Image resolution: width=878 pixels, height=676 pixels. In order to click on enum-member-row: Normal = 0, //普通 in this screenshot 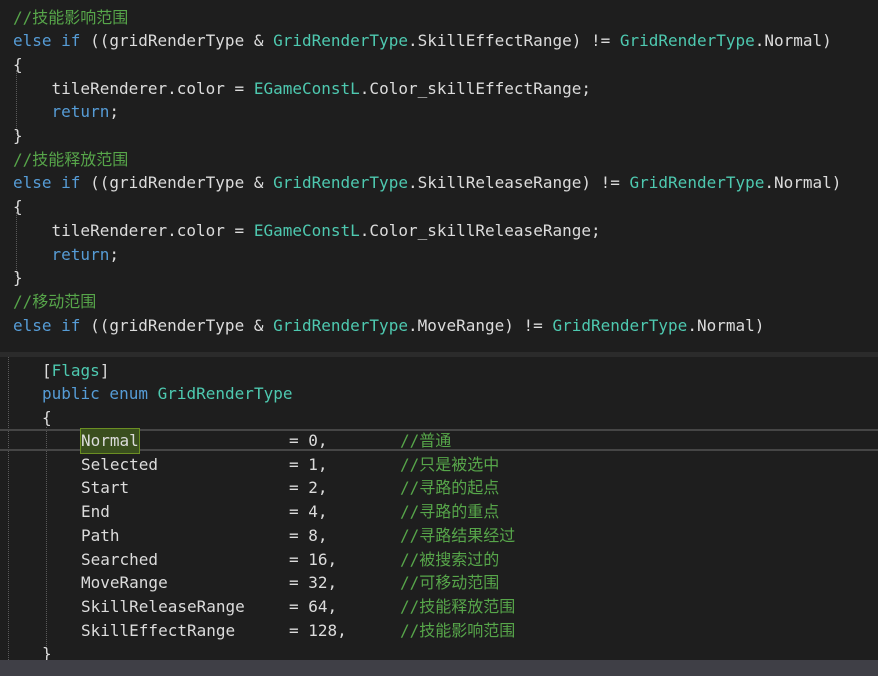, I will do `click(439, 441)`.